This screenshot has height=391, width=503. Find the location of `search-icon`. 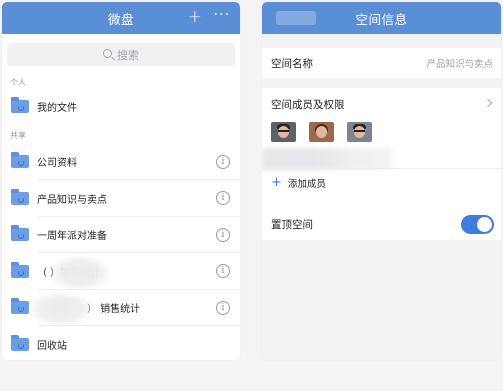

search-icon is located at coordinates (107, 53).